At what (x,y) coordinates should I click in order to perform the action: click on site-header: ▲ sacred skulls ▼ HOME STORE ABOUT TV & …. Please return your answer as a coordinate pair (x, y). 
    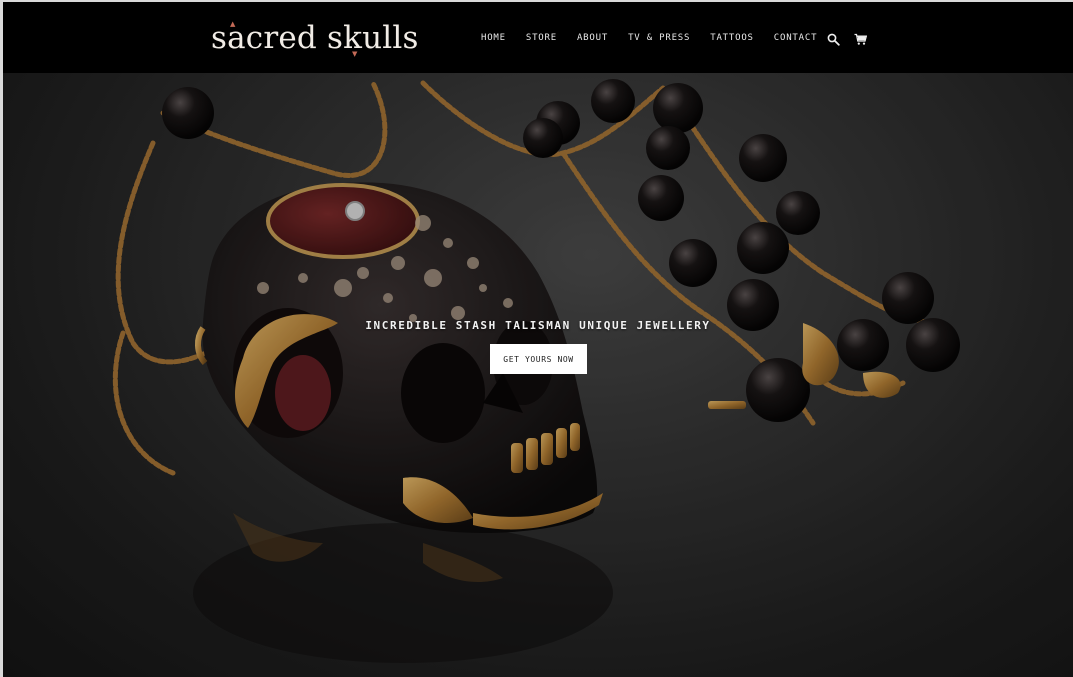
    Looking at the image, I should click on (538, 37).